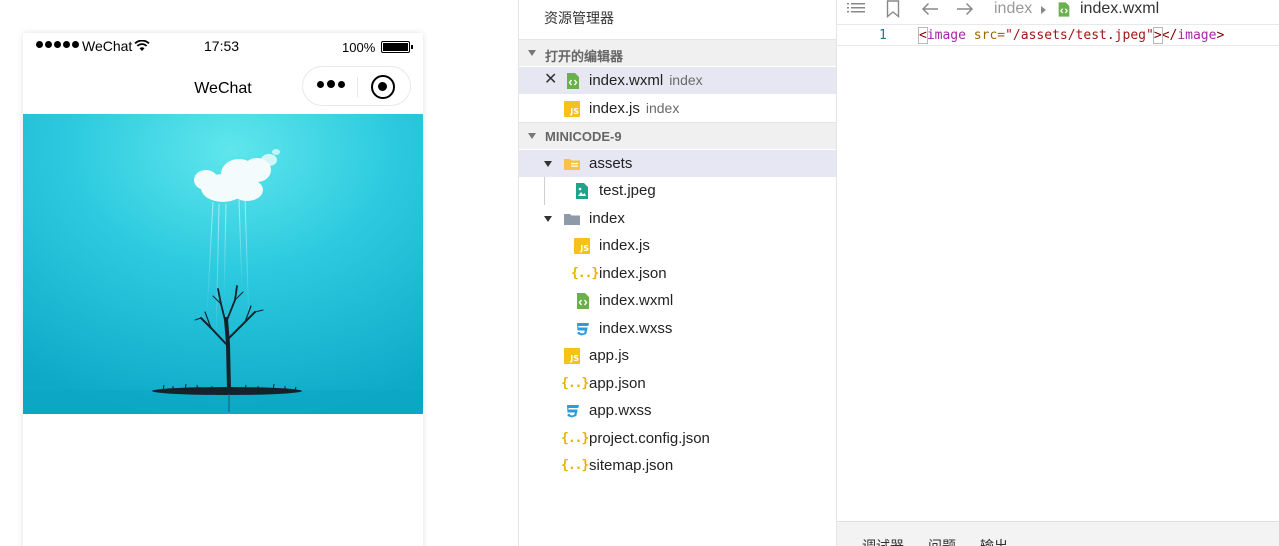 The height and width of the screenshot is (546, 1279). What do you see at coordinates (1157, 35) in the screenshot?
I see `code-close-bracket: >` at bounding box center [1157, 35].